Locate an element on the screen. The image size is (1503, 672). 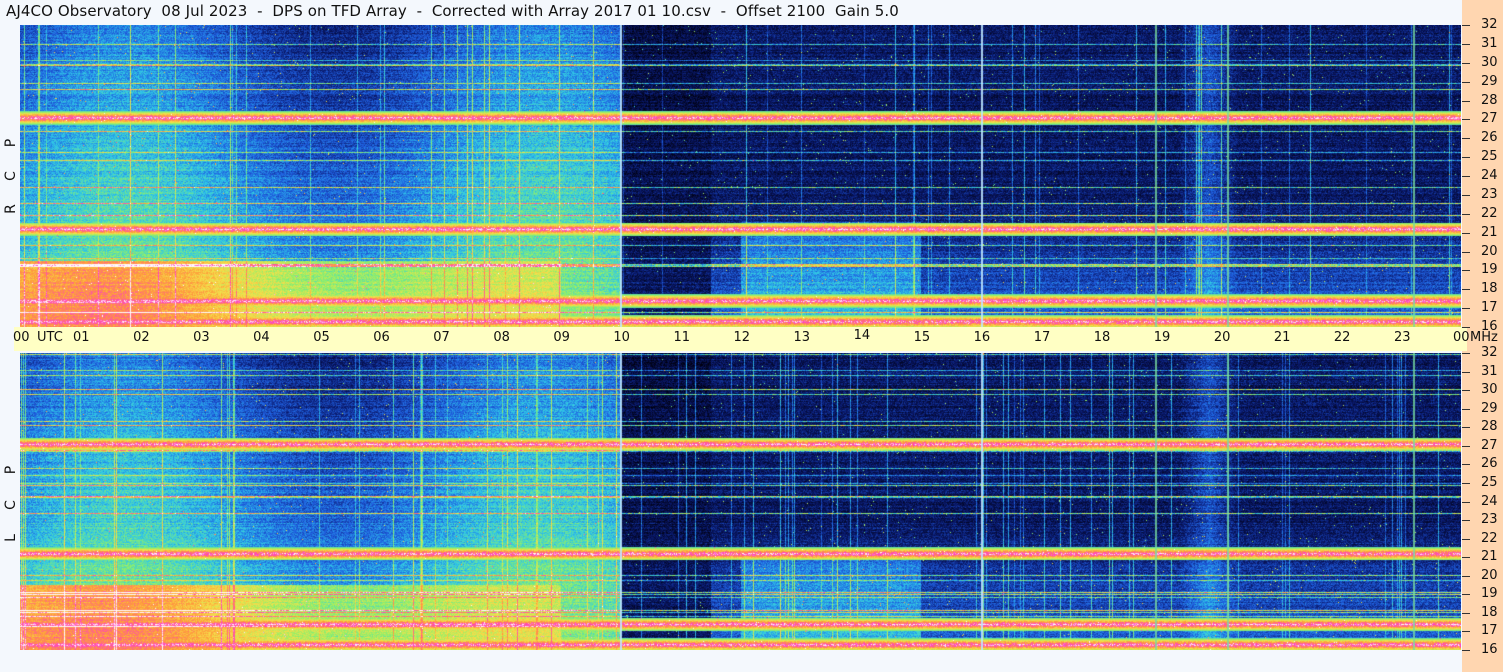
mhz-tick-label-rcp: 24 is located at coordinates (1489, 175).